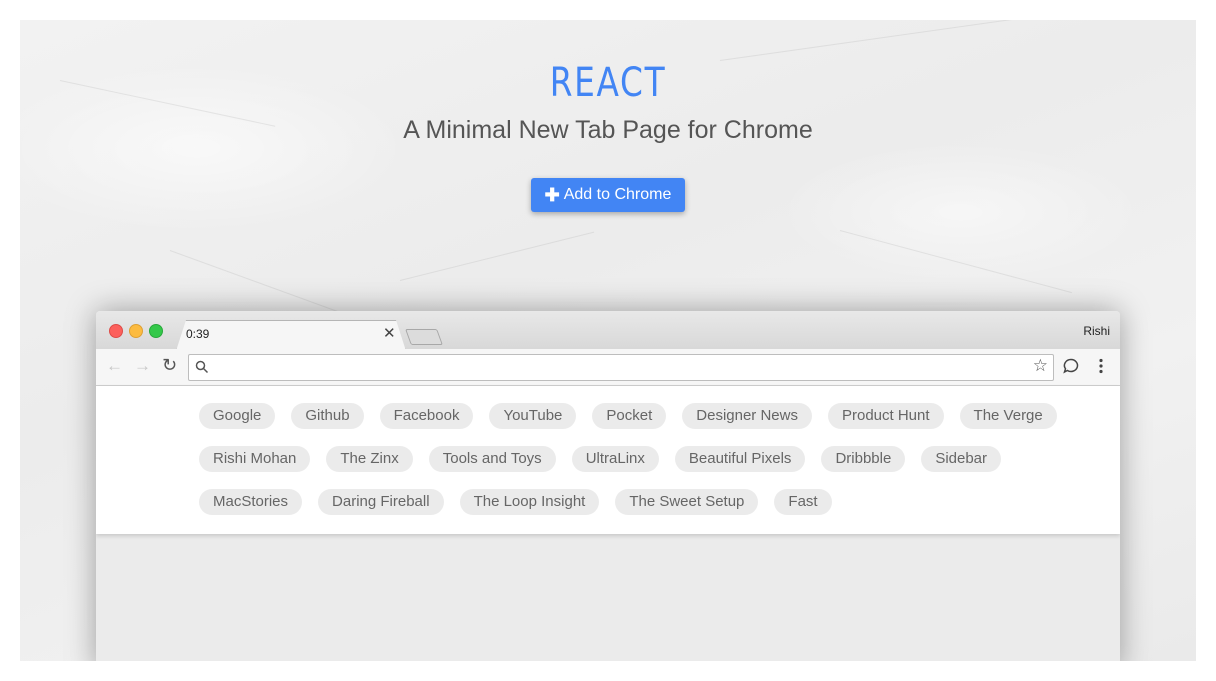  Describe the element at coordinates (740, 459) in the screenshot. I see `link-chip: Beautiful Pixels` at that location.